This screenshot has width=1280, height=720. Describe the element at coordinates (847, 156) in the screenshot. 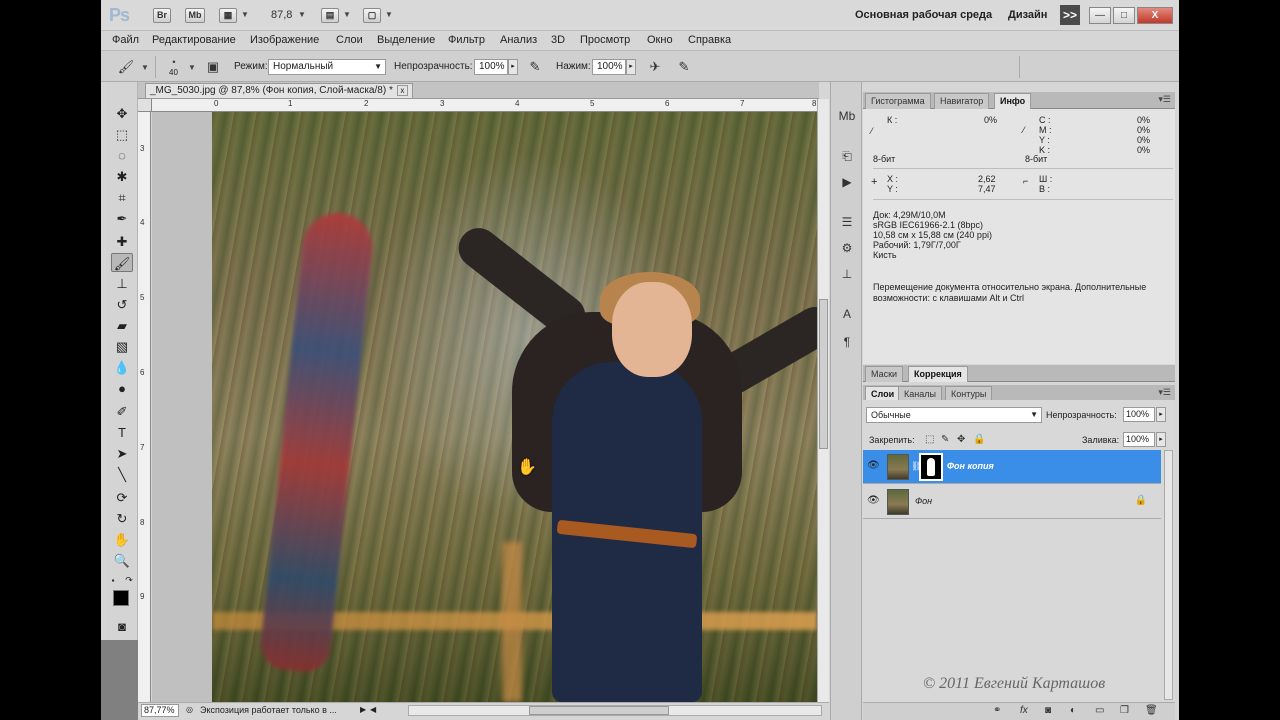

I see `history-icon: ⎗` at that location.